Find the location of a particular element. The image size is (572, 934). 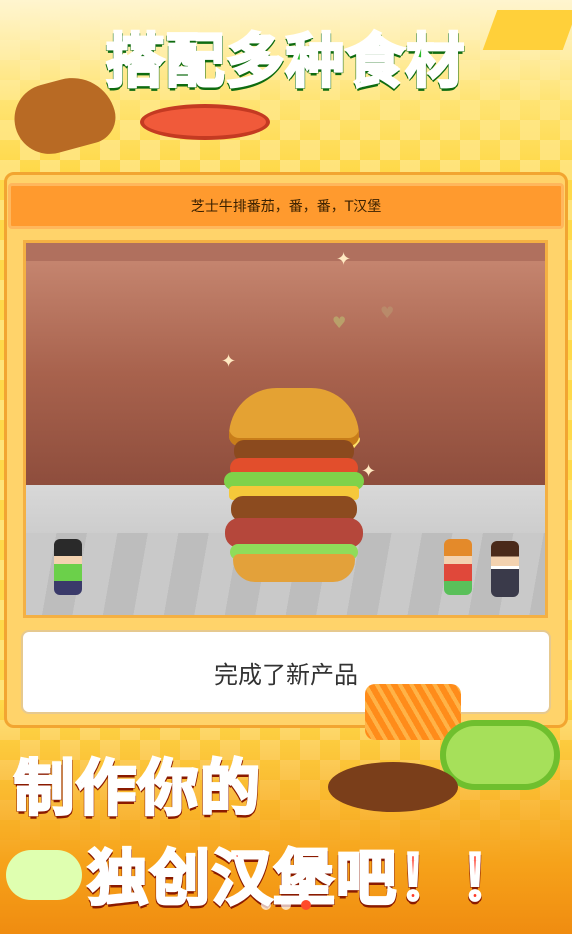

message-box: 完成了新产品 is located at coordinates (286, 672).